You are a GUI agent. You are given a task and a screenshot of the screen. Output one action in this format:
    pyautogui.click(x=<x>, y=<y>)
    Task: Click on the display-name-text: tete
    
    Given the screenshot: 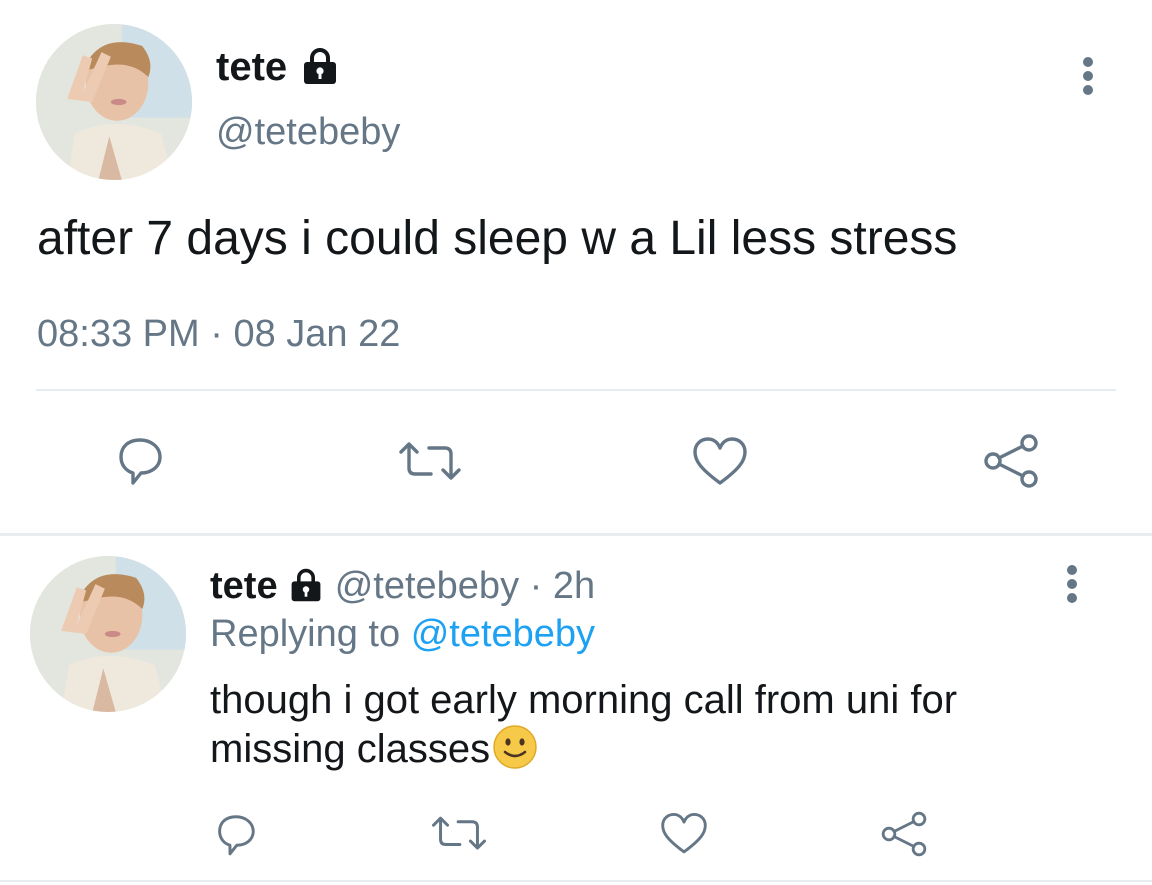 What is the action you would take?
    pyautogui.click(x=252, y=67)
    